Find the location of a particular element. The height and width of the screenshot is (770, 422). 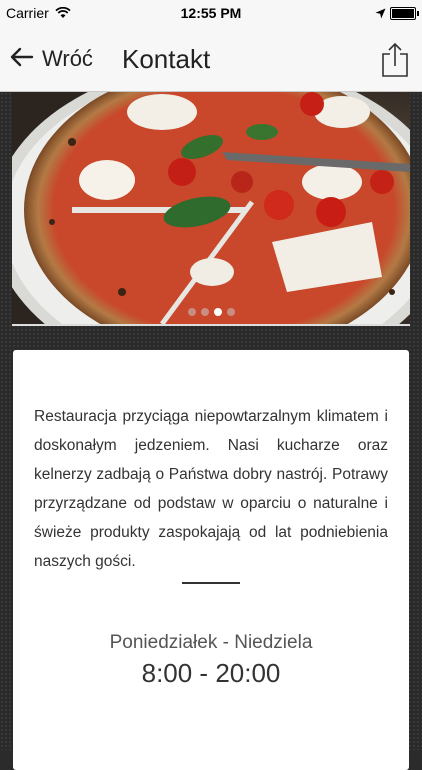

pagination-dot-active is located at coordinates (217, 312).